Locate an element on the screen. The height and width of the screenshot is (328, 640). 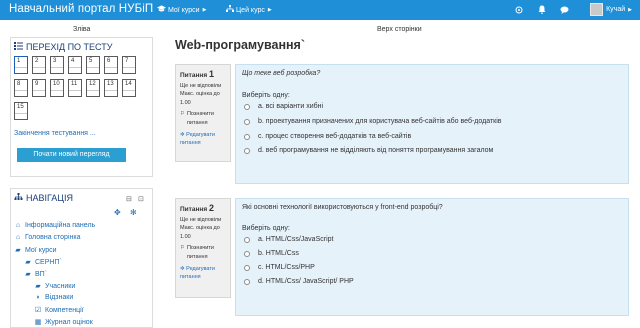
nav-item-participants: ▰ Учасники is located at coordinates (55, 286).